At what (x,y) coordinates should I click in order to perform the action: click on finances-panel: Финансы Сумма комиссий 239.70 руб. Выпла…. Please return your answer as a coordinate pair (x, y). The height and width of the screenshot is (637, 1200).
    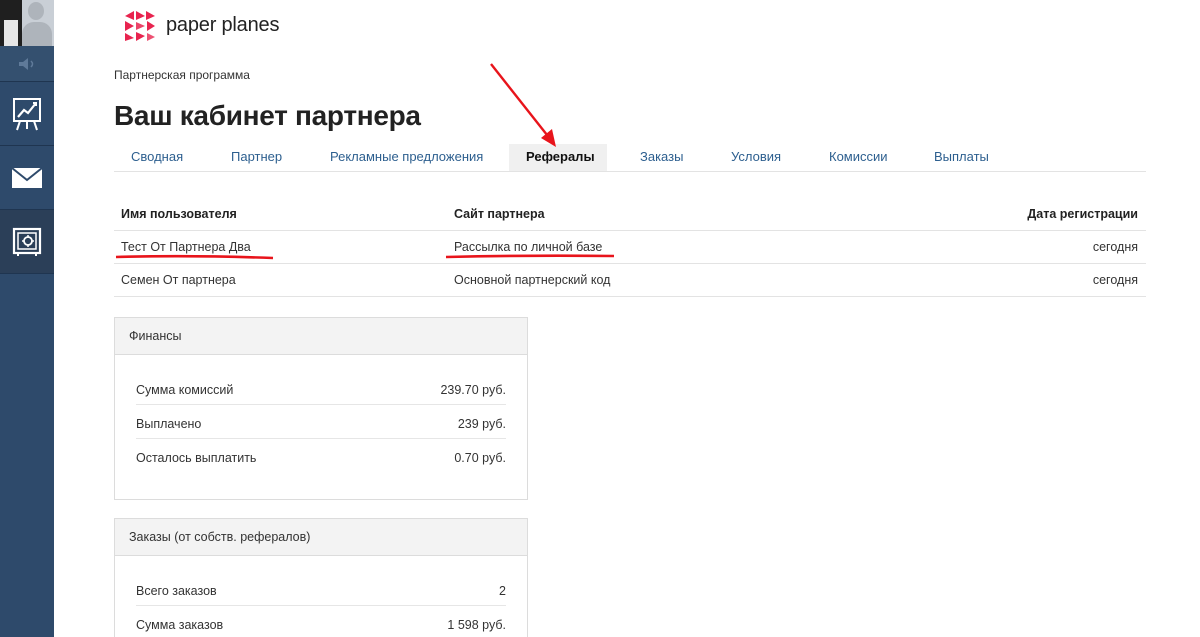
    Looking at the image, I should click on (321, 408).